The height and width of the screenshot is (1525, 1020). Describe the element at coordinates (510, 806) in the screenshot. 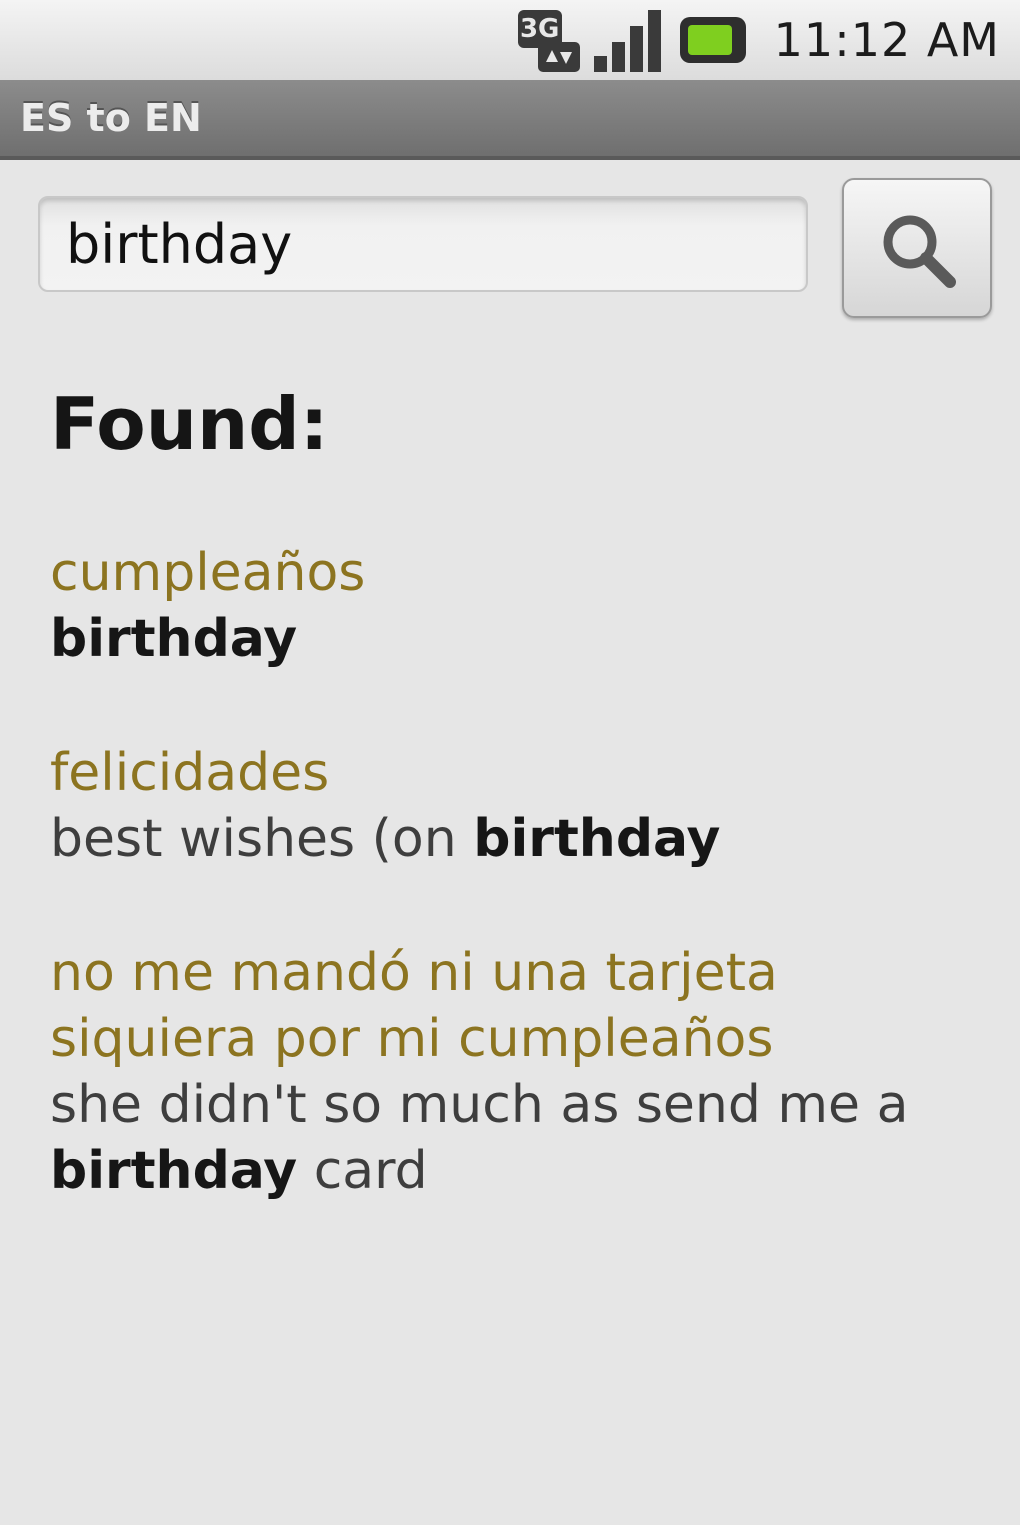

I see `result-entry: felicidades best wishes (on birthday` at that location.